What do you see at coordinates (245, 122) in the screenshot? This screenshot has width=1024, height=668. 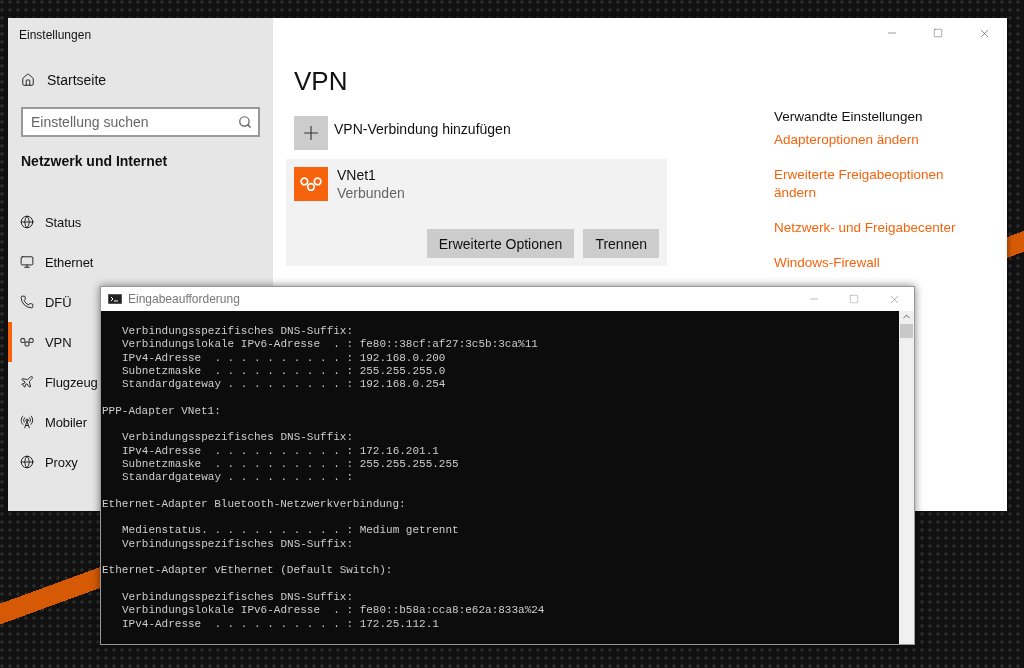 I see `search-icon` at bounding box center [245, 122].